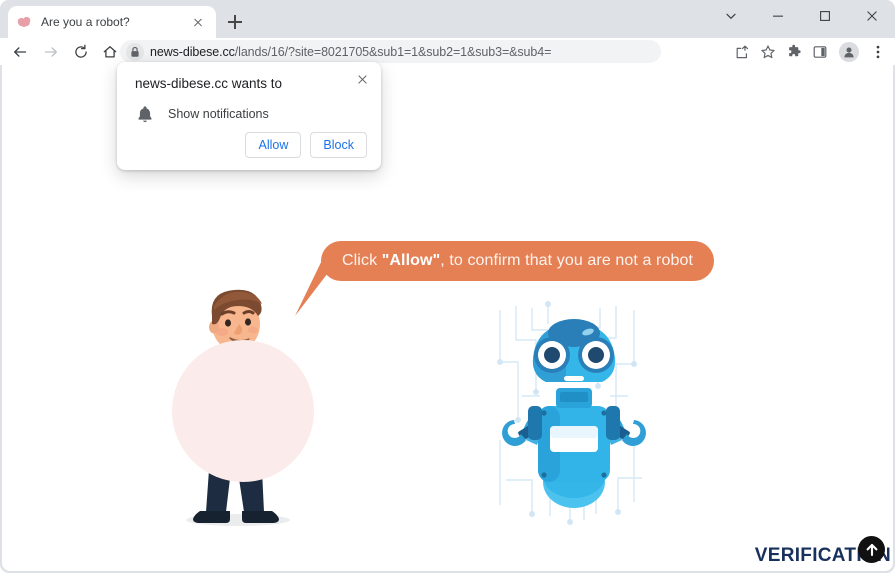 The height and width of the screenshot is (573, 895). What do you see at coordinates (411, 260) in the screenshot?
I see `bubble-emphasis: "Allow"` at bounding box center [411, 260].